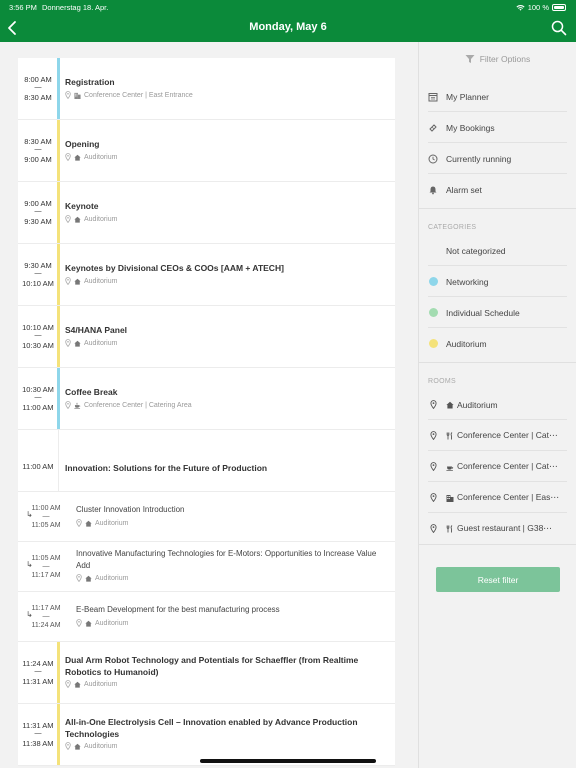 Image resolution: width=576 pixels, height=768 pixels. Describe the element at coordinates (77, 405) in the screenshot. I see `coffee-icon` at that location.